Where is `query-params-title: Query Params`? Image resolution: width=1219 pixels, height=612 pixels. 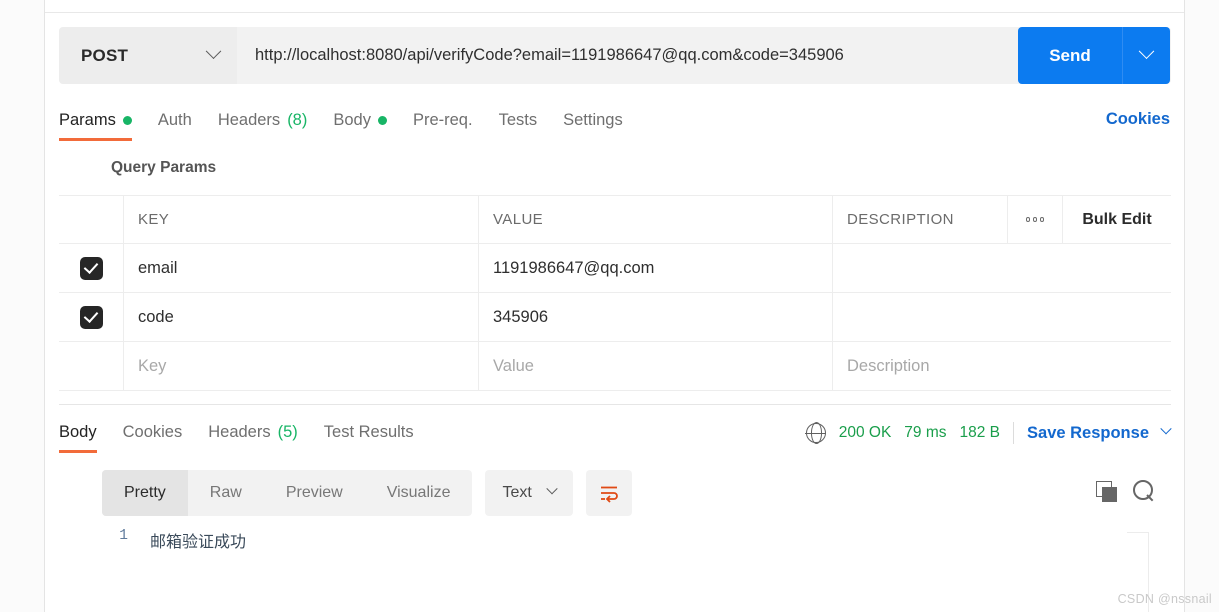 query-params-title: Query Params is located at coordinates (164, 167).